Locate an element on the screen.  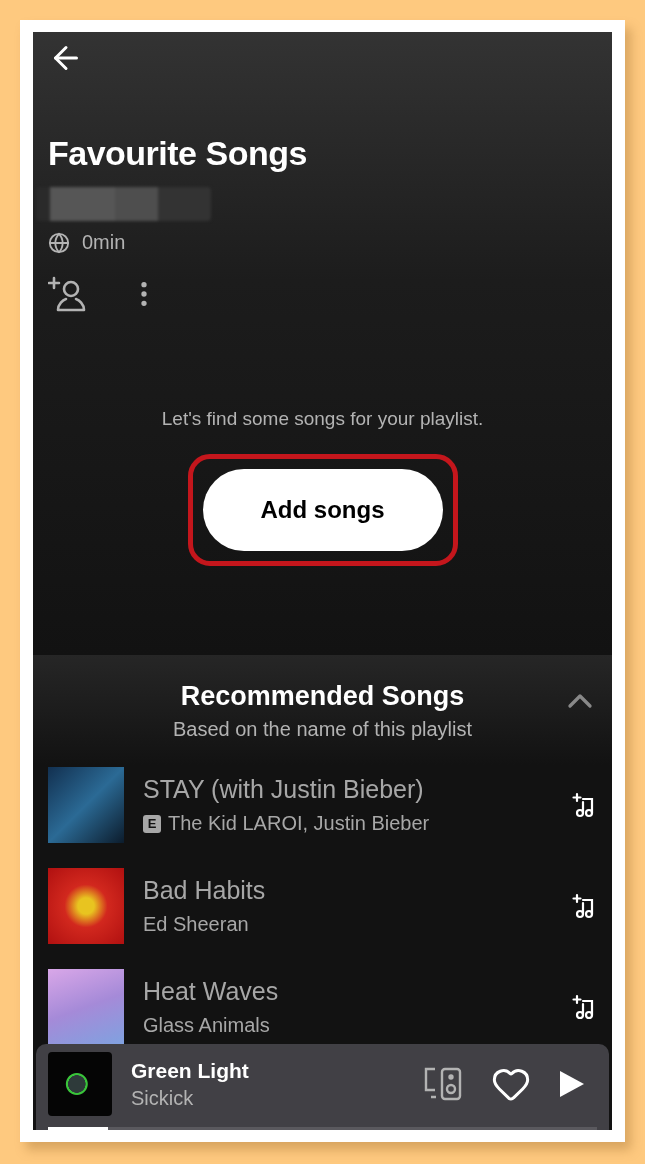
play-icon is located at coordinates (572, 1084).